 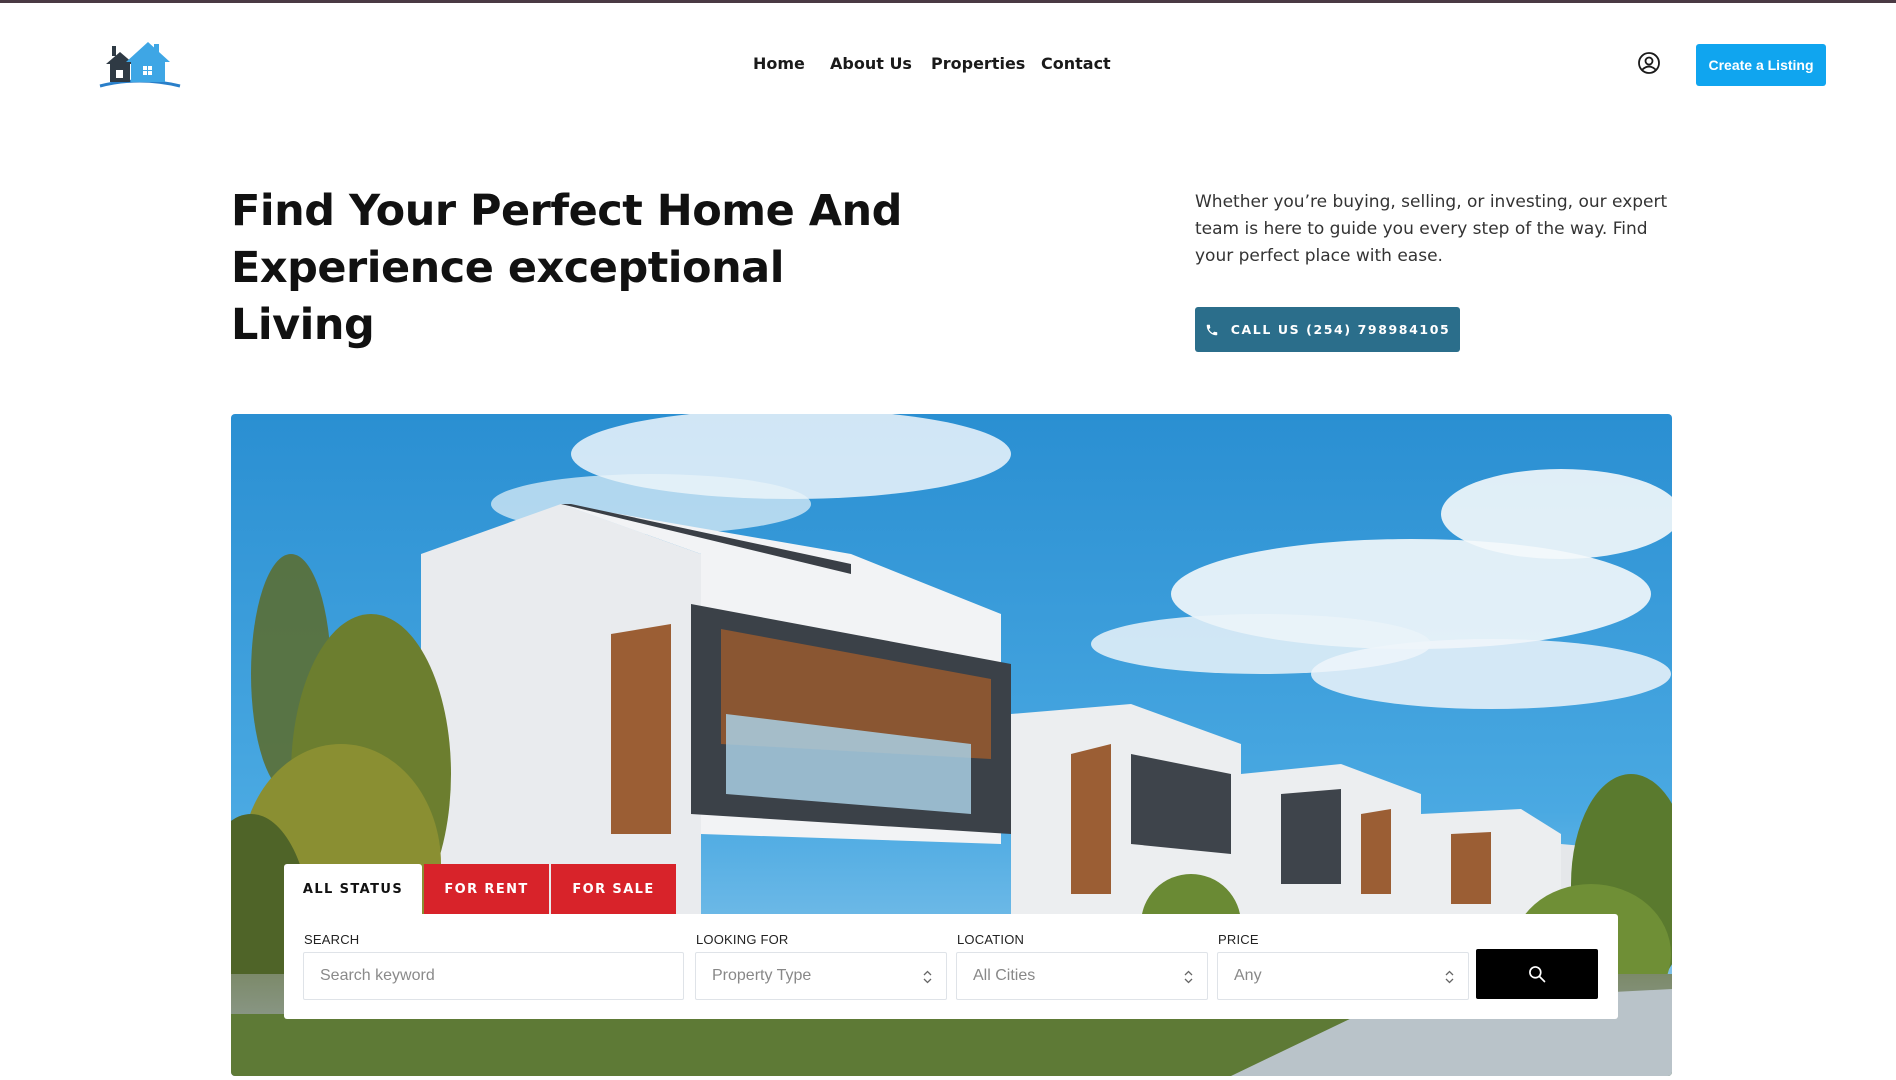 What do you see at coordinates (353, 889) in the screenshot?
I see `tab-all-status: ALL STATUS` at bounding box center [353, 889].